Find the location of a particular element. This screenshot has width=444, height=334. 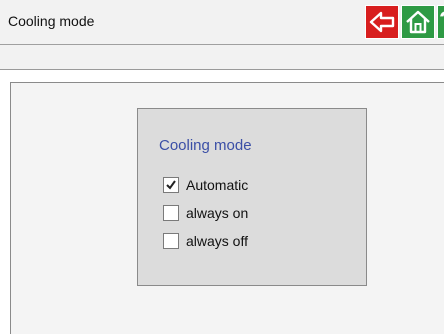

help-icon: ? is located at coordinates (441, 21).